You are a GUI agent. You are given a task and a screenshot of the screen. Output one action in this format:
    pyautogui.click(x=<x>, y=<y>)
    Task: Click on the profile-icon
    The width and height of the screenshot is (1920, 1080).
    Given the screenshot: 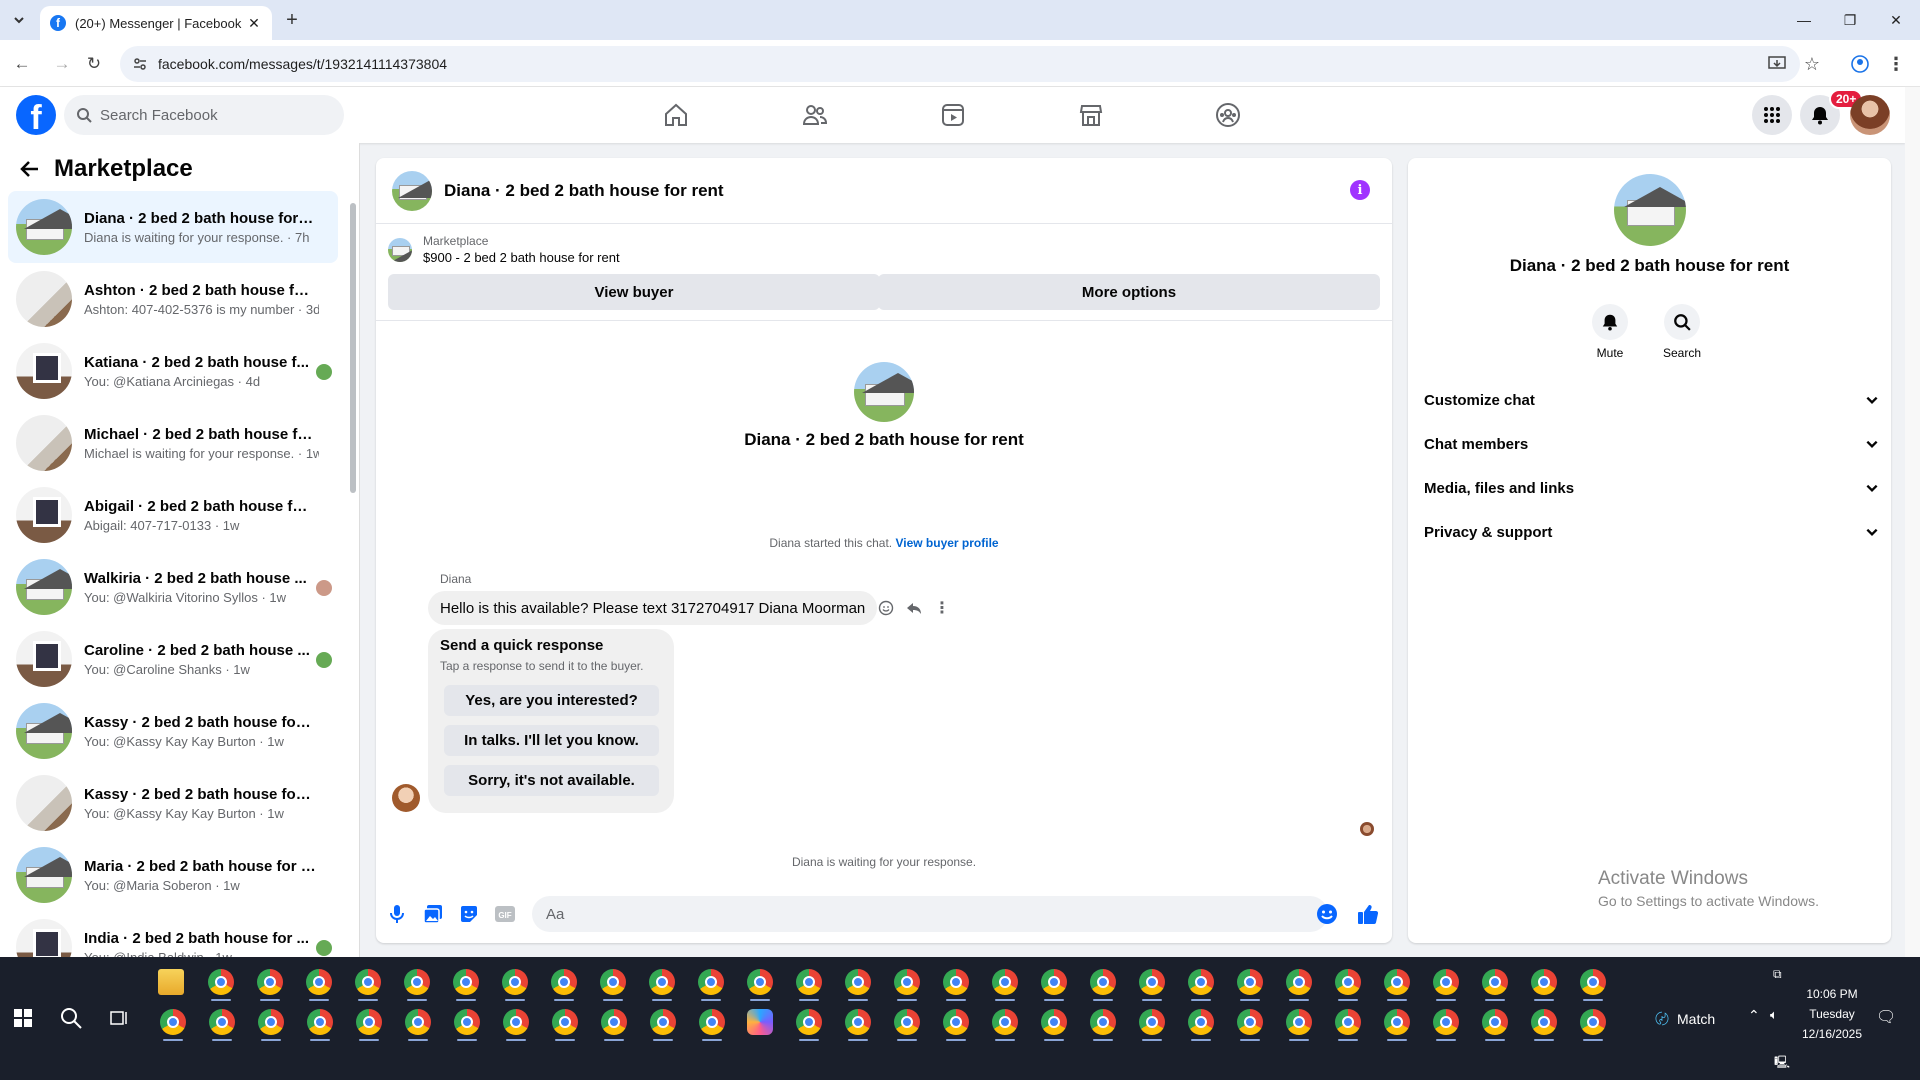 What is the action you would take?
    pyautogui.click(x=1860, y=64)
    